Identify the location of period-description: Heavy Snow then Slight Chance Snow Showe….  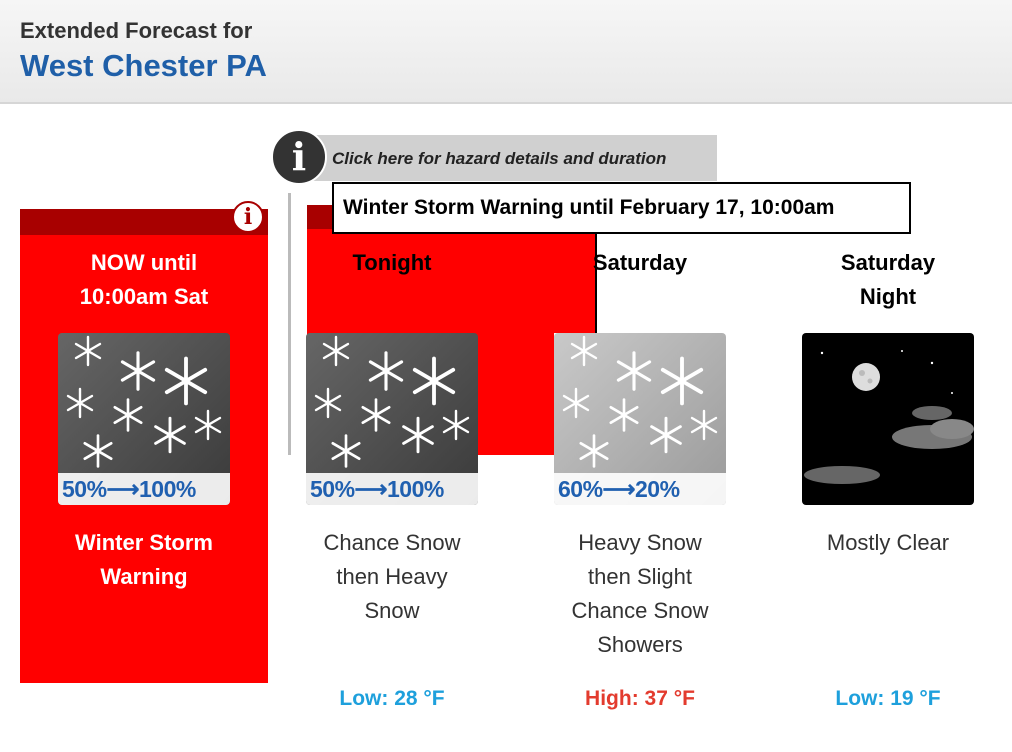
(640, 594).